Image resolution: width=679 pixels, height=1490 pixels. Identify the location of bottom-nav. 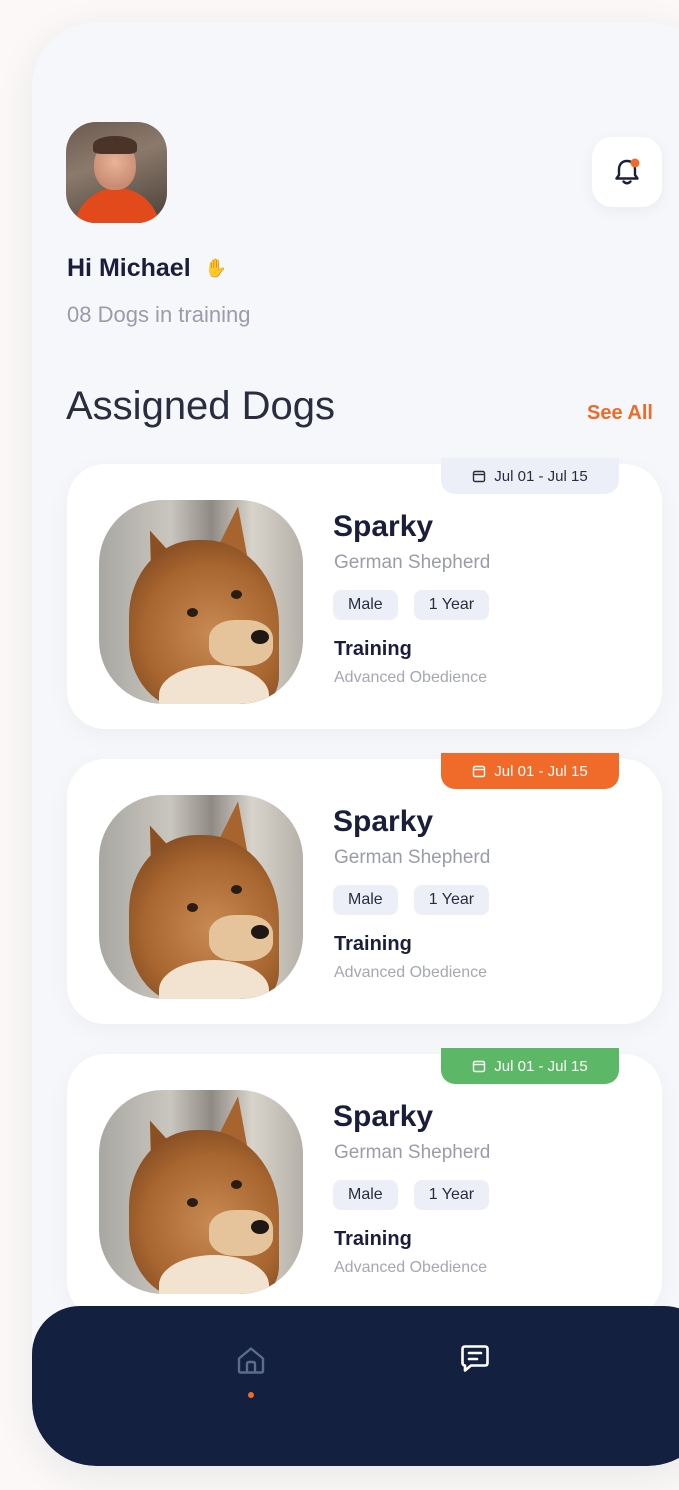
(355, 1386).